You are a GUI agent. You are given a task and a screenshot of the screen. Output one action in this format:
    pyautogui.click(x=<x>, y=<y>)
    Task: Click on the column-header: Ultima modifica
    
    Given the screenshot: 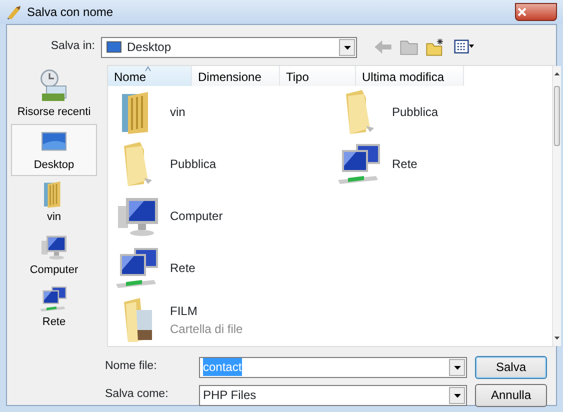 What is the action you would take?
    pyautogui.click(x=410, y=76)
    